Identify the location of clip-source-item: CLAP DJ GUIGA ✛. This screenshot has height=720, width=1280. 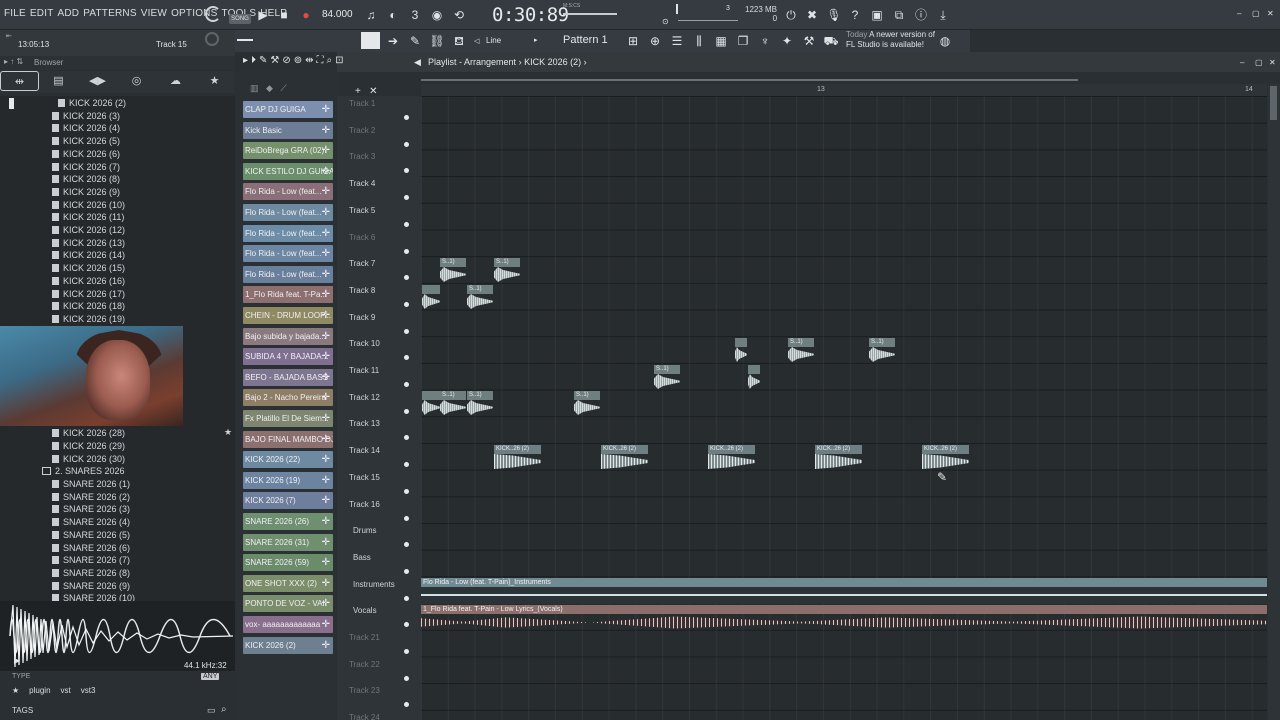
(288, 109).